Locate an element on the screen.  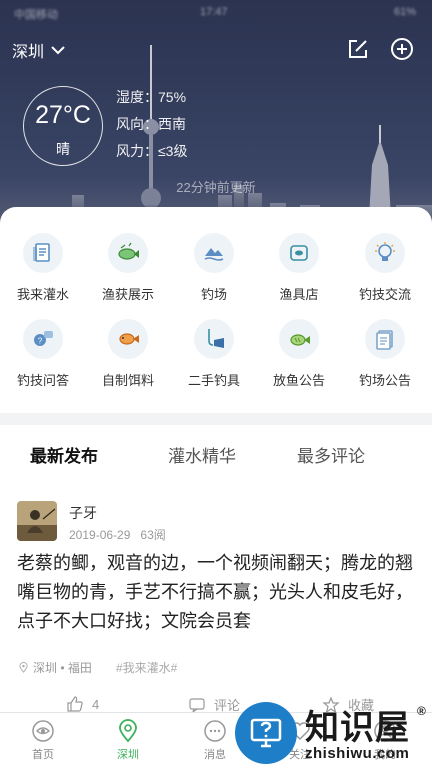
fish-catch-icon is located at coordinates (128, 253).